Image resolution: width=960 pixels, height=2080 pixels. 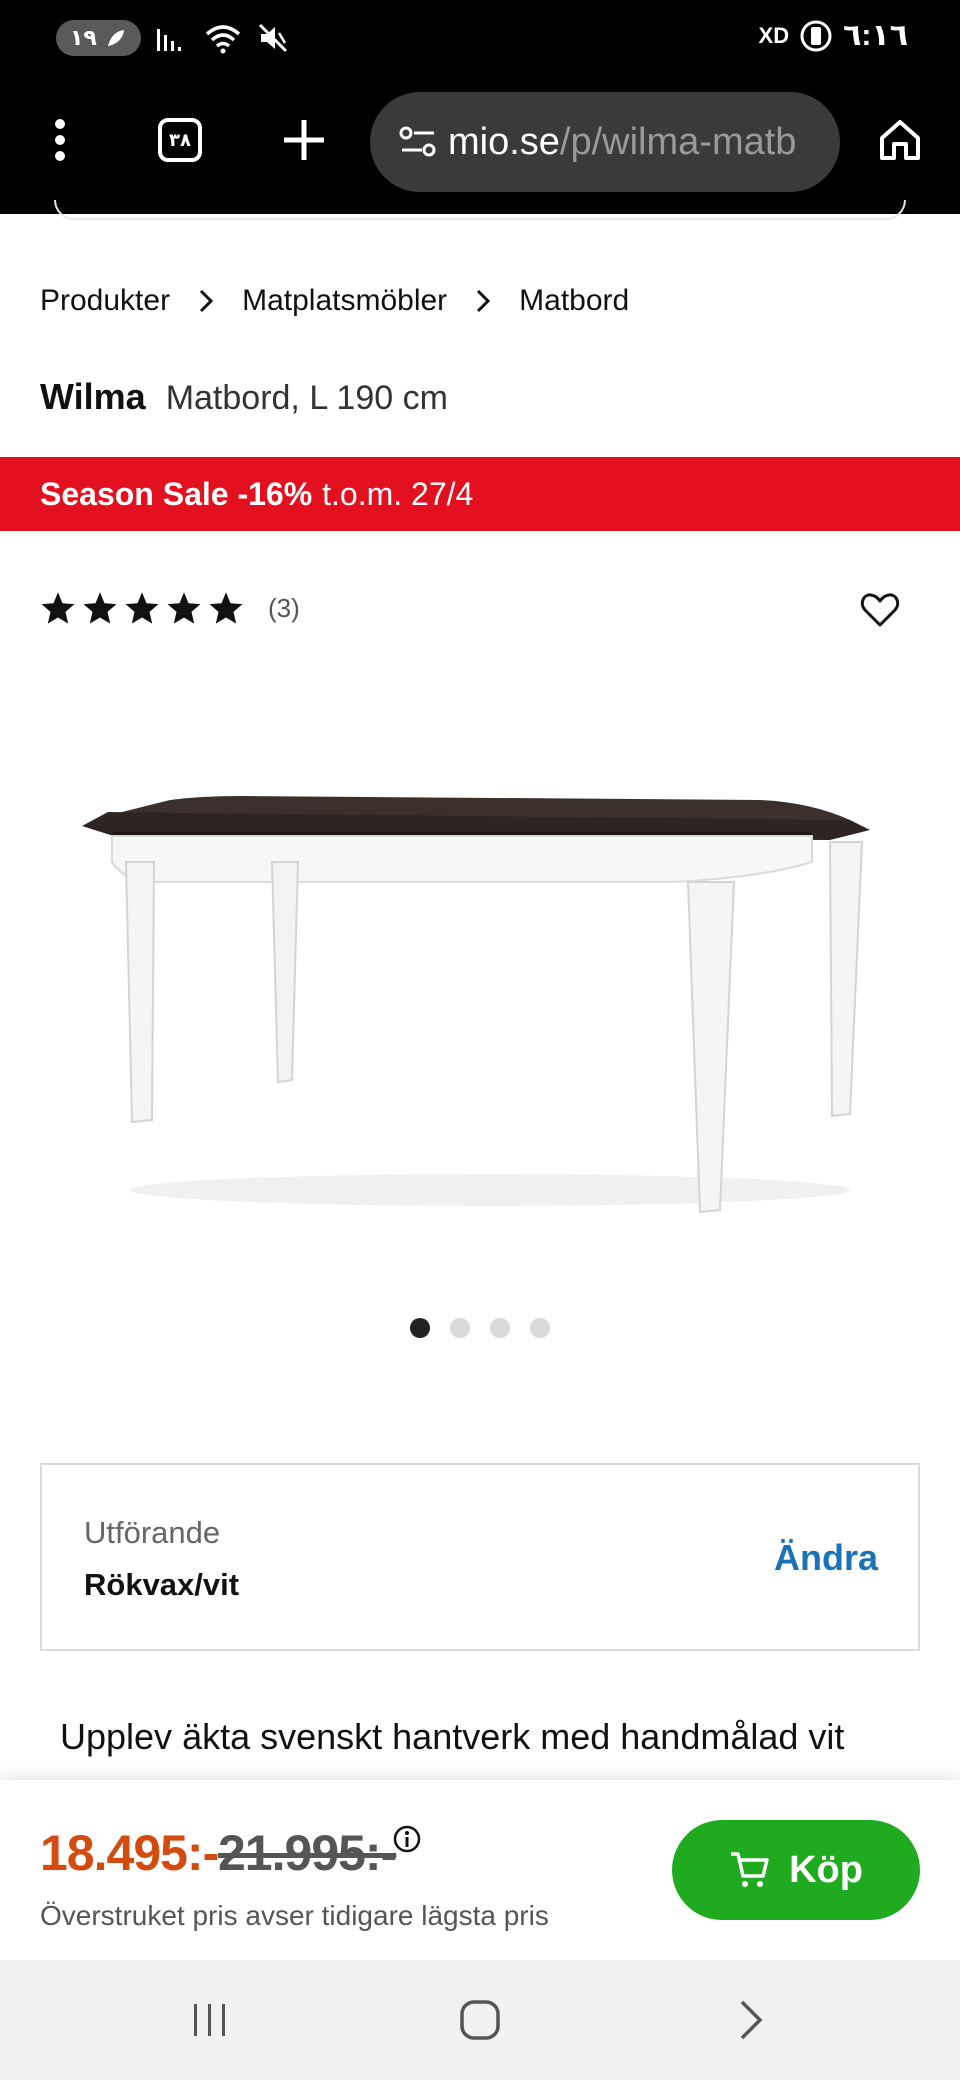 I want to click on page-title: Wilma Matbord, L 190 cm, so click(x=244, y=397).